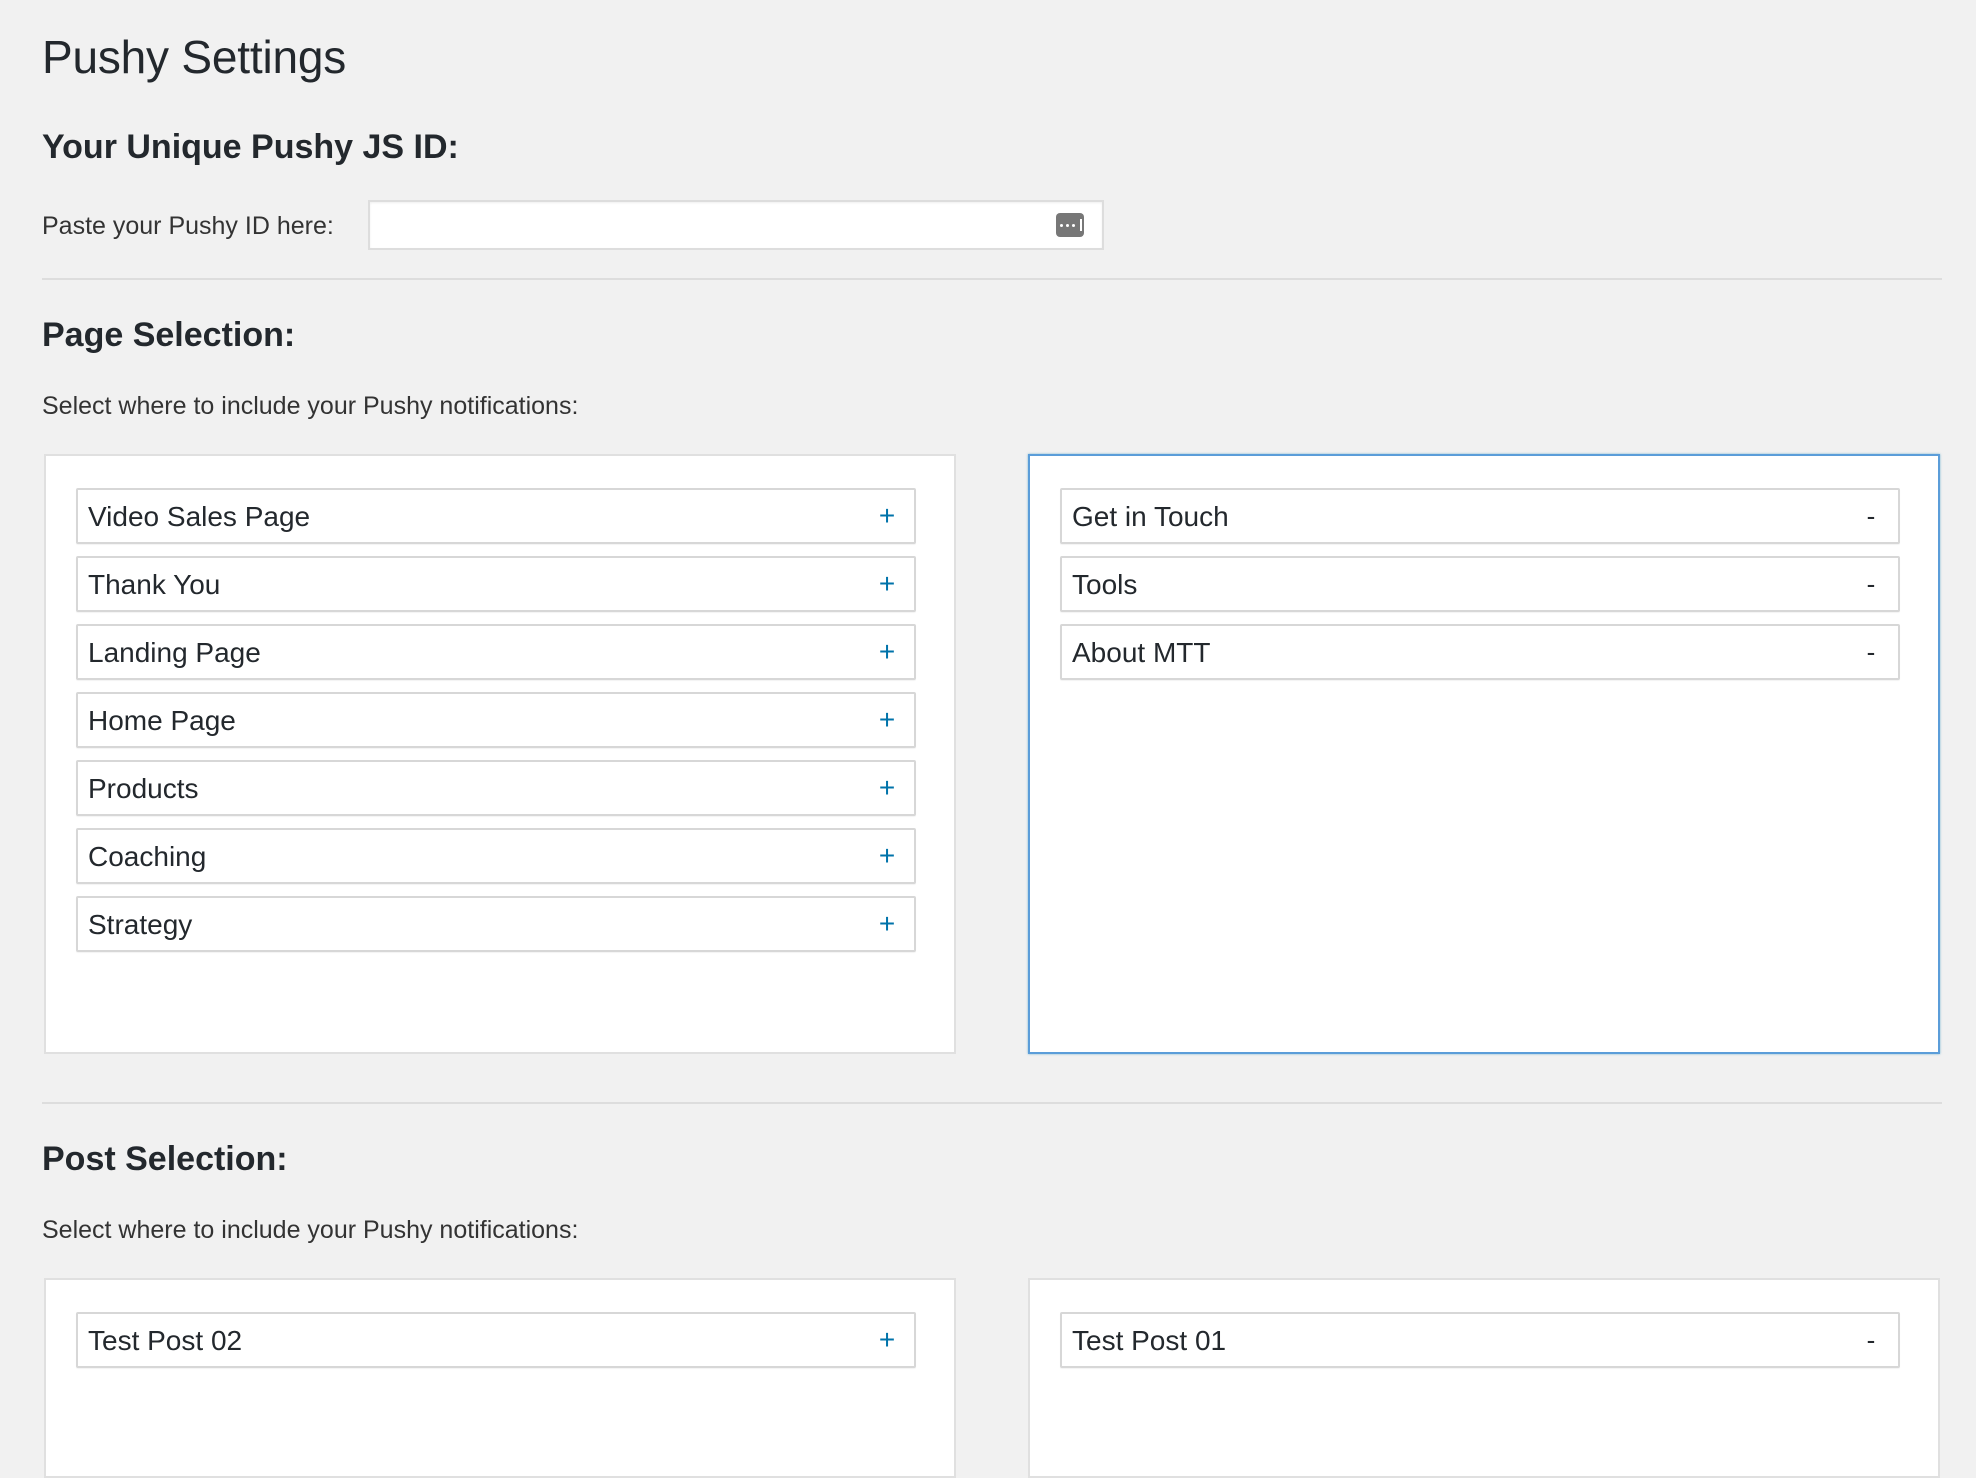 This screenshot has width=1976, height=1478. I want to click on item-label: Products, so click(143, 788).